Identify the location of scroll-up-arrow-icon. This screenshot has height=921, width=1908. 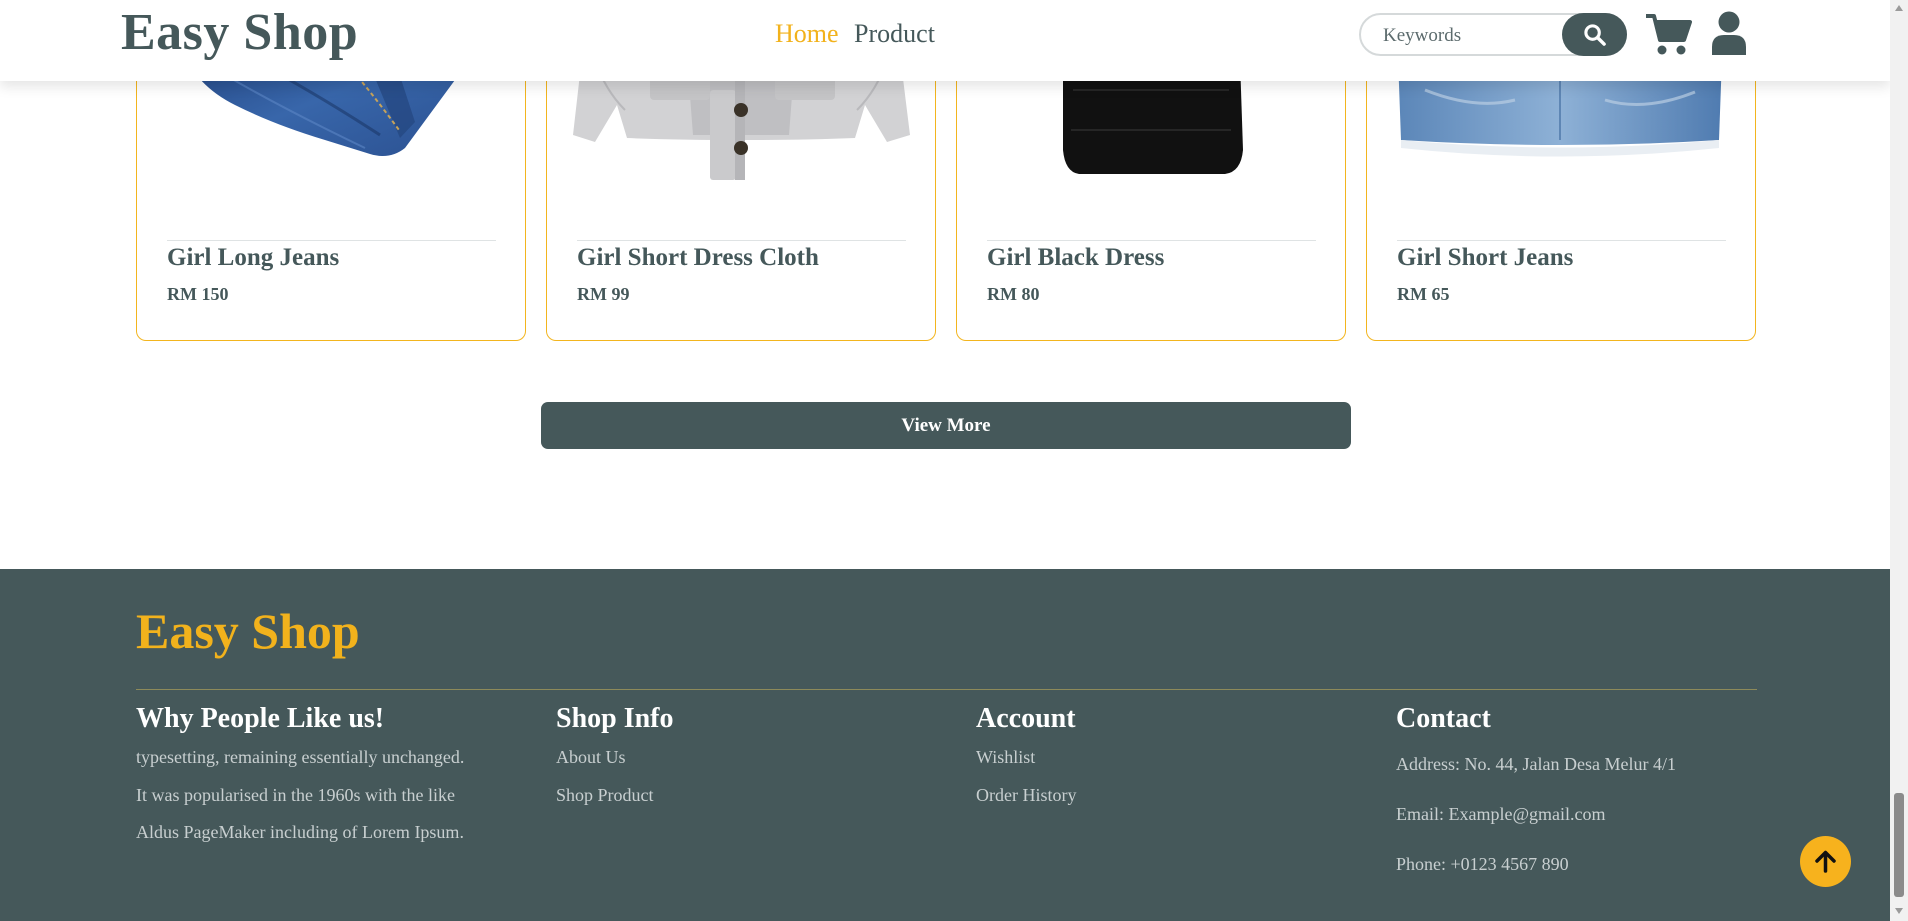
(1899, 8).